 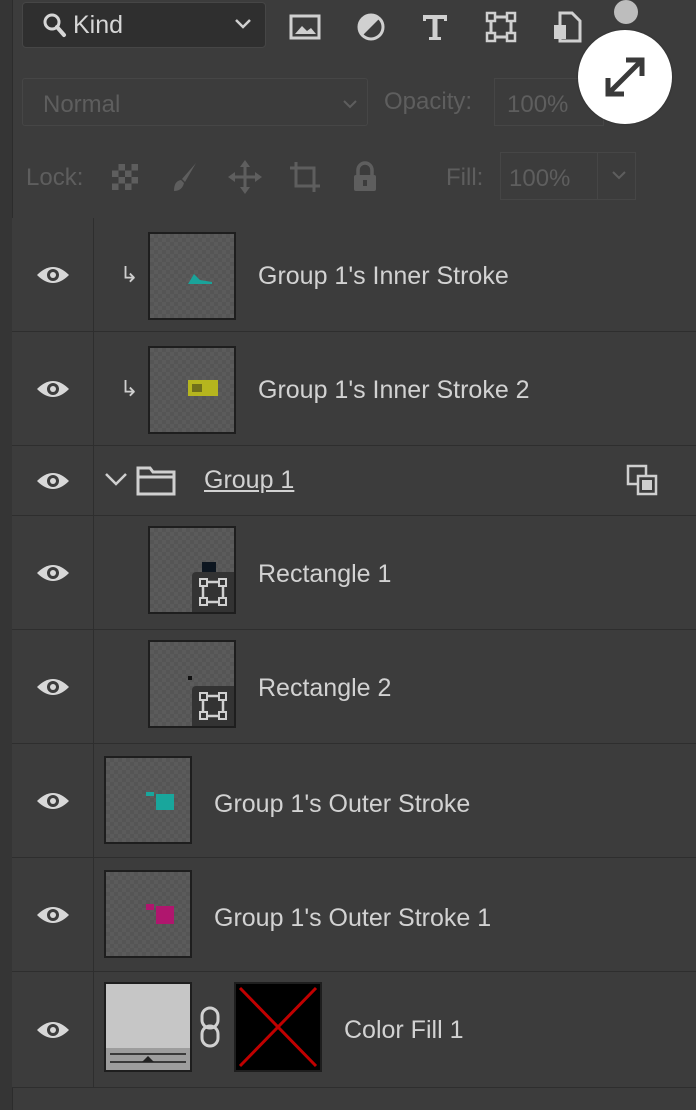 I want to click on adjustment-filter-icon, so click(x=371, y=27).